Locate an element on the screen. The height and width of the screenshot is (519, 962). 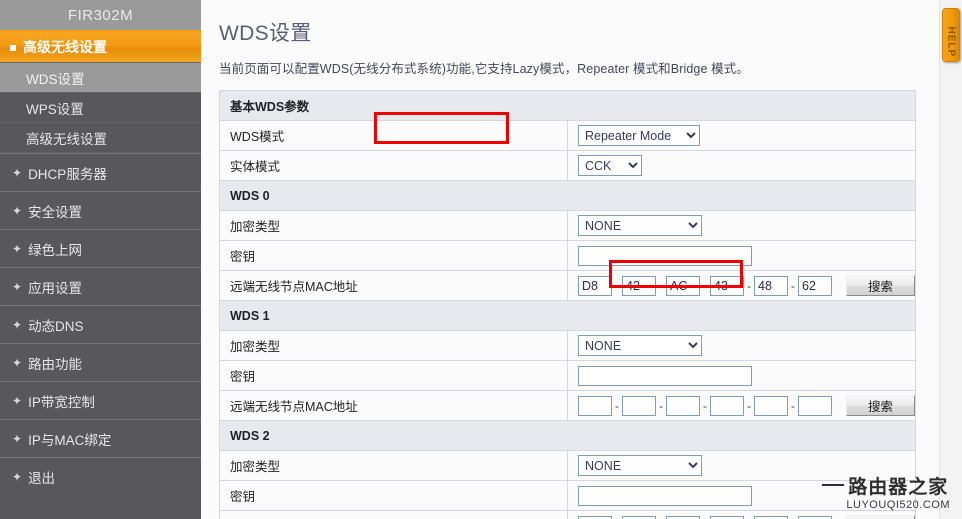
sidebar-item-label: 应用设置 is located at coordinates (55, 288).